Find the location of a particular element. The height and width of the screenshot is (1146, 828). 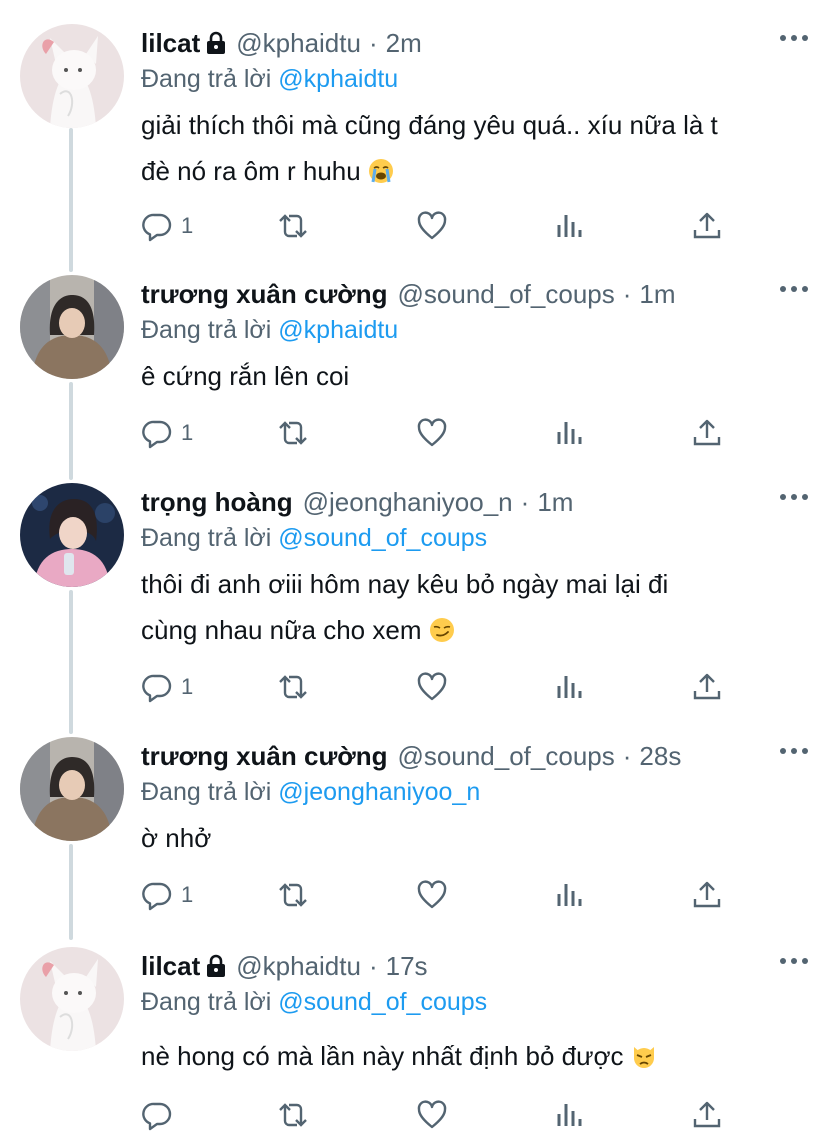

replying-to: Đang trả lời @sound_of_coups is located at coordinates (474, 1002).